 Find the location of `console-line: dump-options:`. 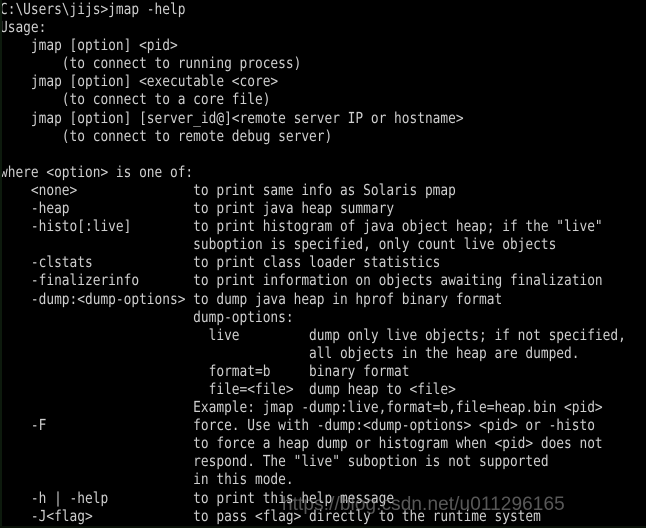

console-line: dump-options: is located at coordinates (147, 316).